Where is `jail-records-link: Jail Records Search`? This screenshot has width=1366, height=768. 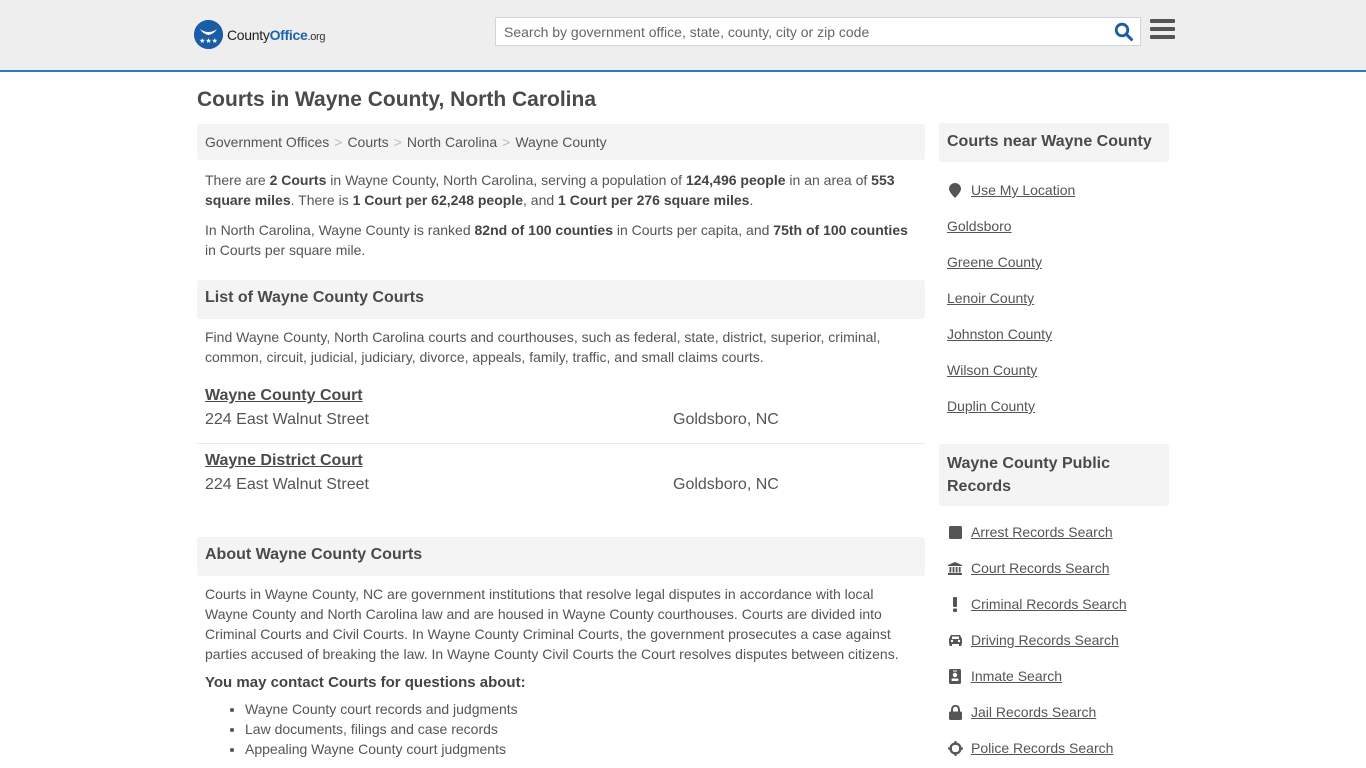
jail-records-link: Jail Records Search is located at coordinates (1033, 712).